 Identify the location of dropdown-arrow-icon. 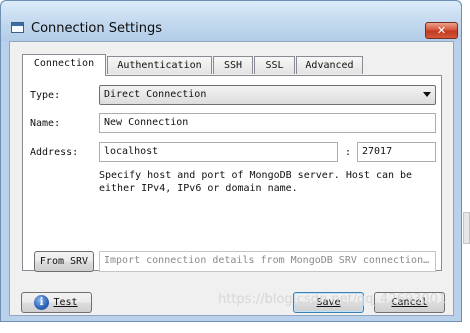
(427, 94).